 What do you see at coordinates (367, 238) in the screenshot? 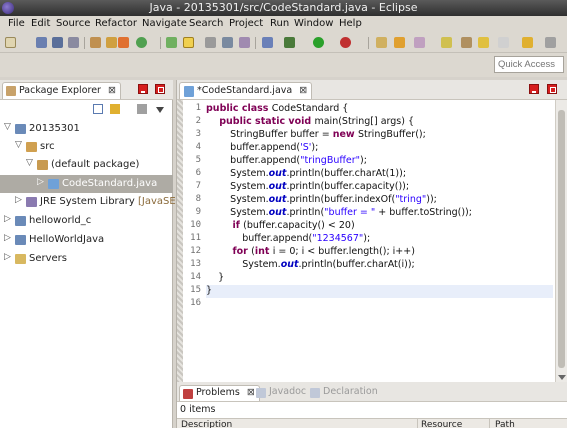
I see `code-token: );` at bounding box center [367, 238].